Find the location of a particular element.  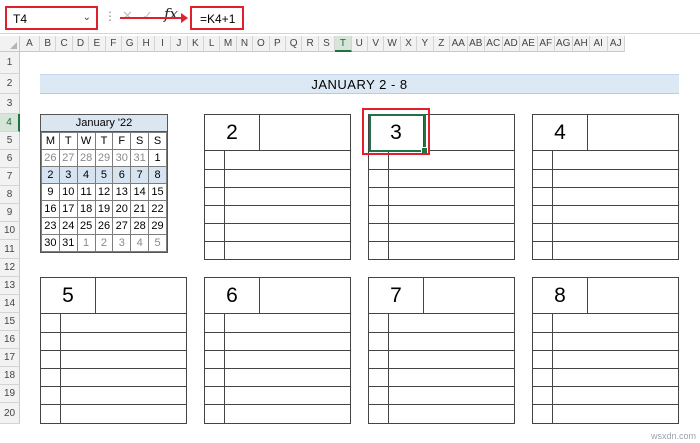

day-box: 8 is located at coordinates (605, 350).